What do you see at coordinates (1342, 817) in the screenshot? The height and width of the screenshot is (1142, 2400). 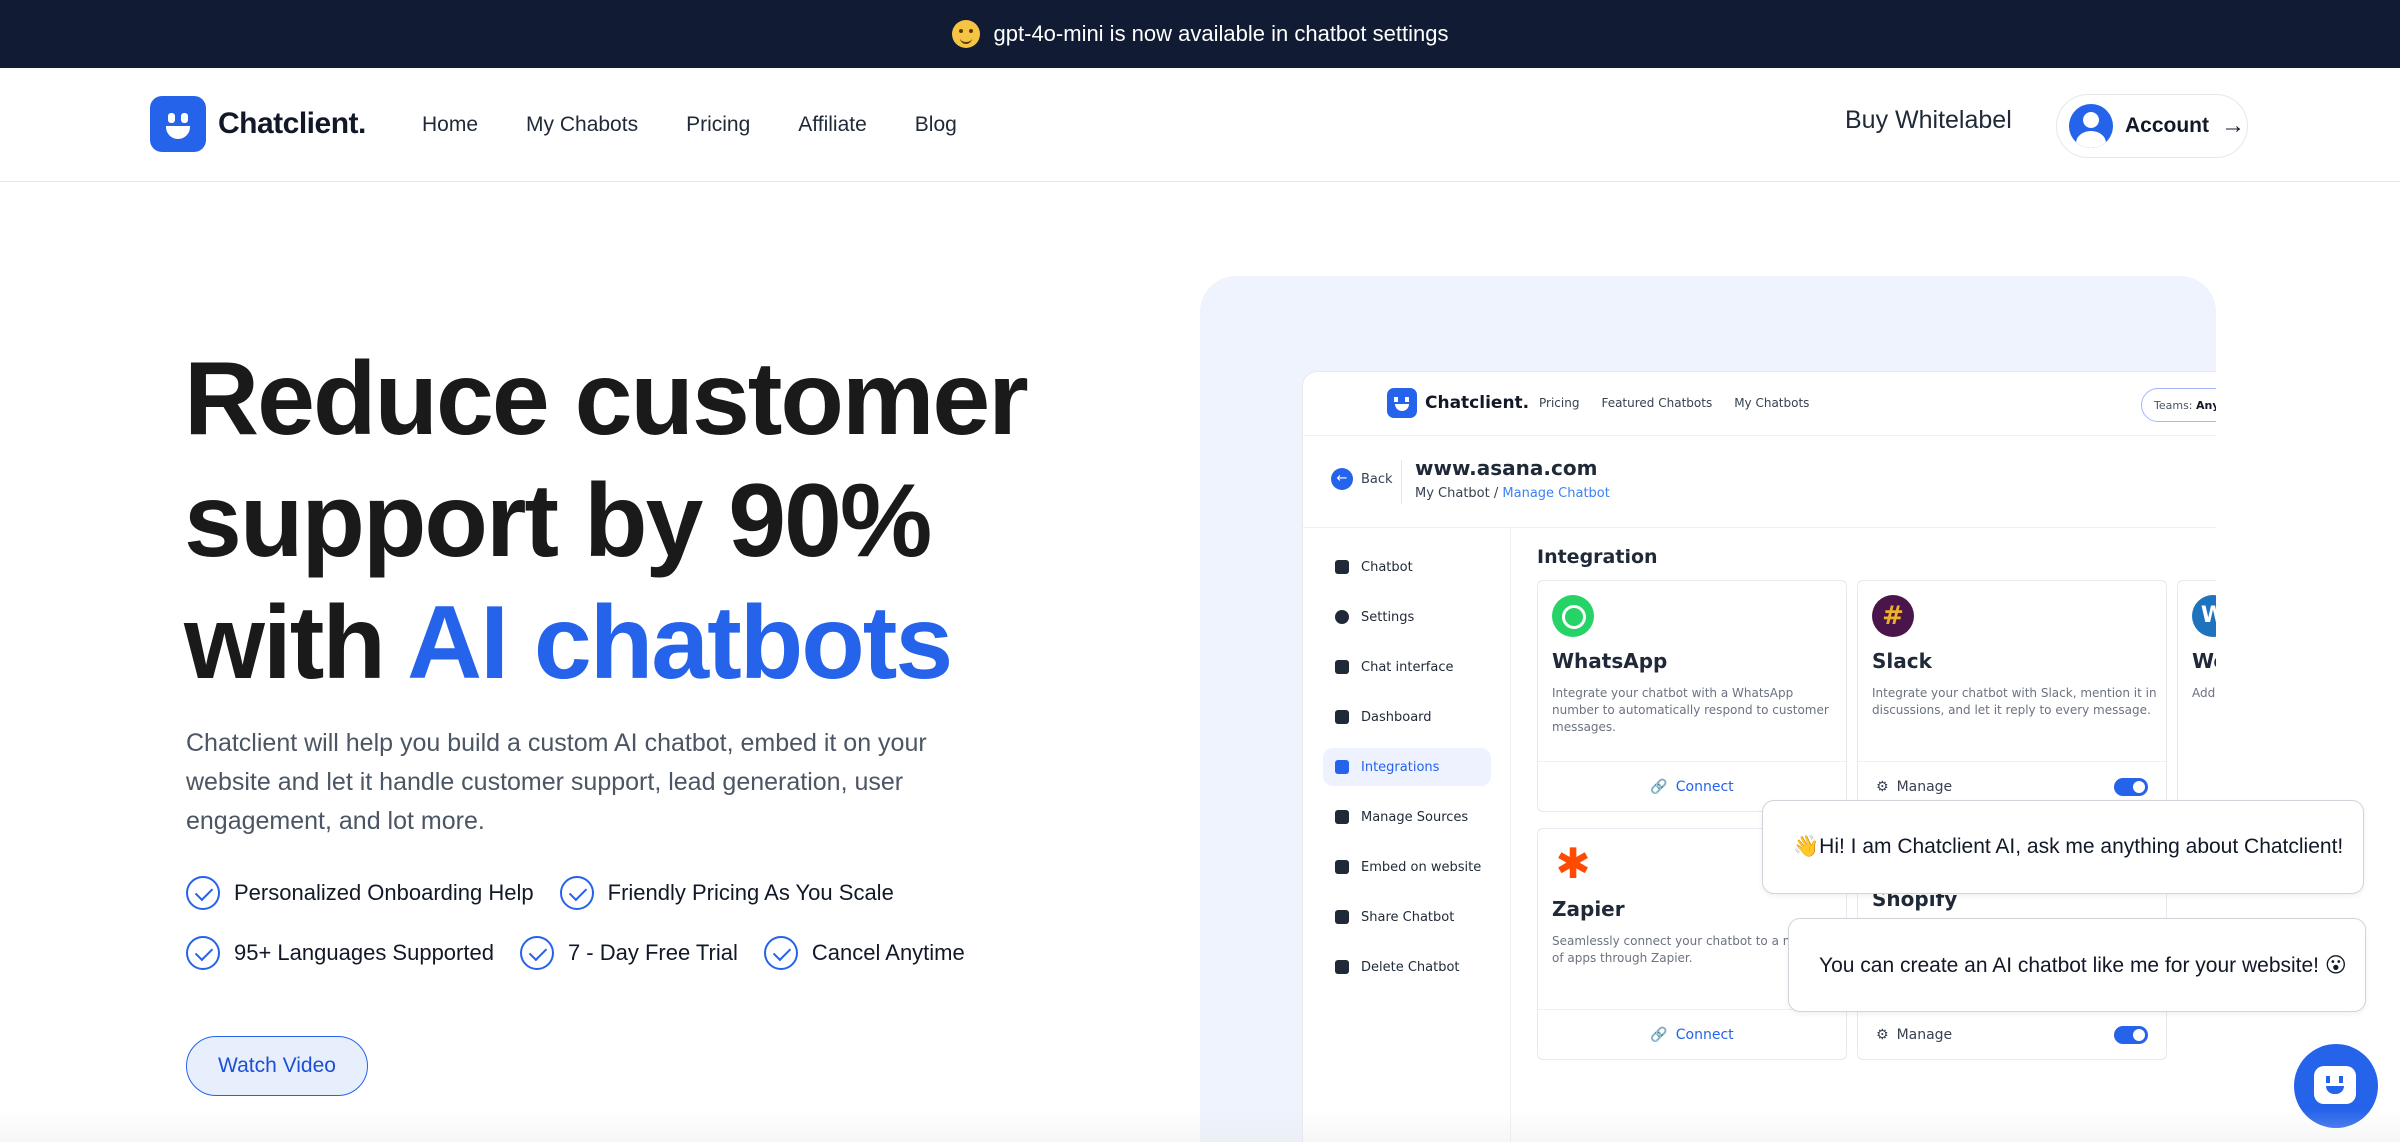 I see `layers-icon` at bounding box center [1342, 817].